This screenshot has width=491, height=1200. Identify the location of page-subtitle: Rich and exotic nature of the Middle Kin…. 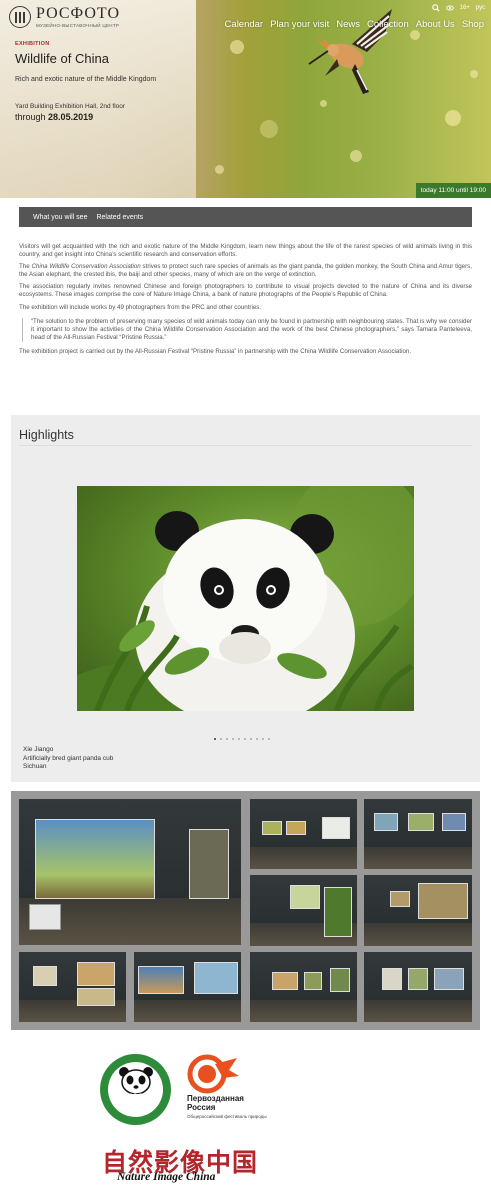
(86, 79).